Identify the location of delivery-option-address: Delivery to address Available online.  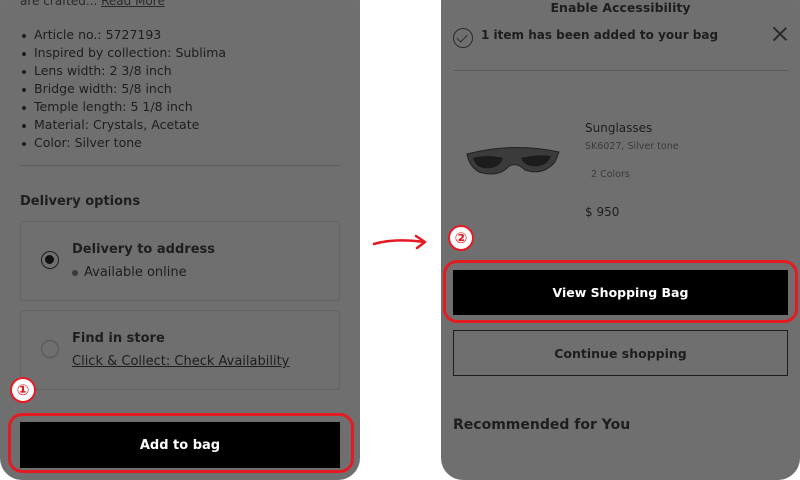
(180, 261).